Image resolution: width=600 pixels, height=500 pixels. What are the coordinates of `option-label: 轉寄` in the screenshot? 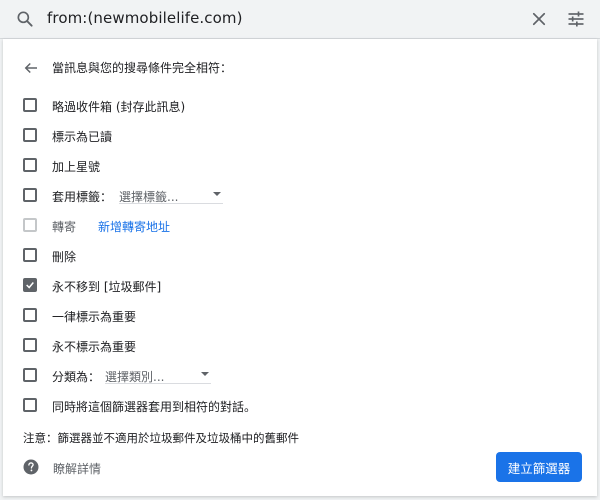 It's located at (64, 227).